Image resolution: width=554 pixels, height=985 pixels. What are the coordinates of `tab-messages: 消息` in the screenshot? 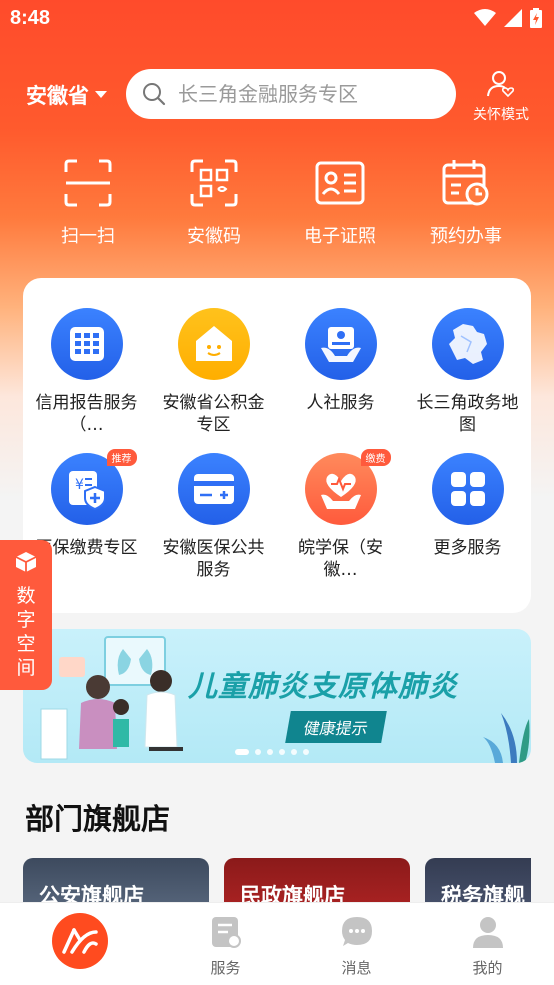 It's located at (356, 944).